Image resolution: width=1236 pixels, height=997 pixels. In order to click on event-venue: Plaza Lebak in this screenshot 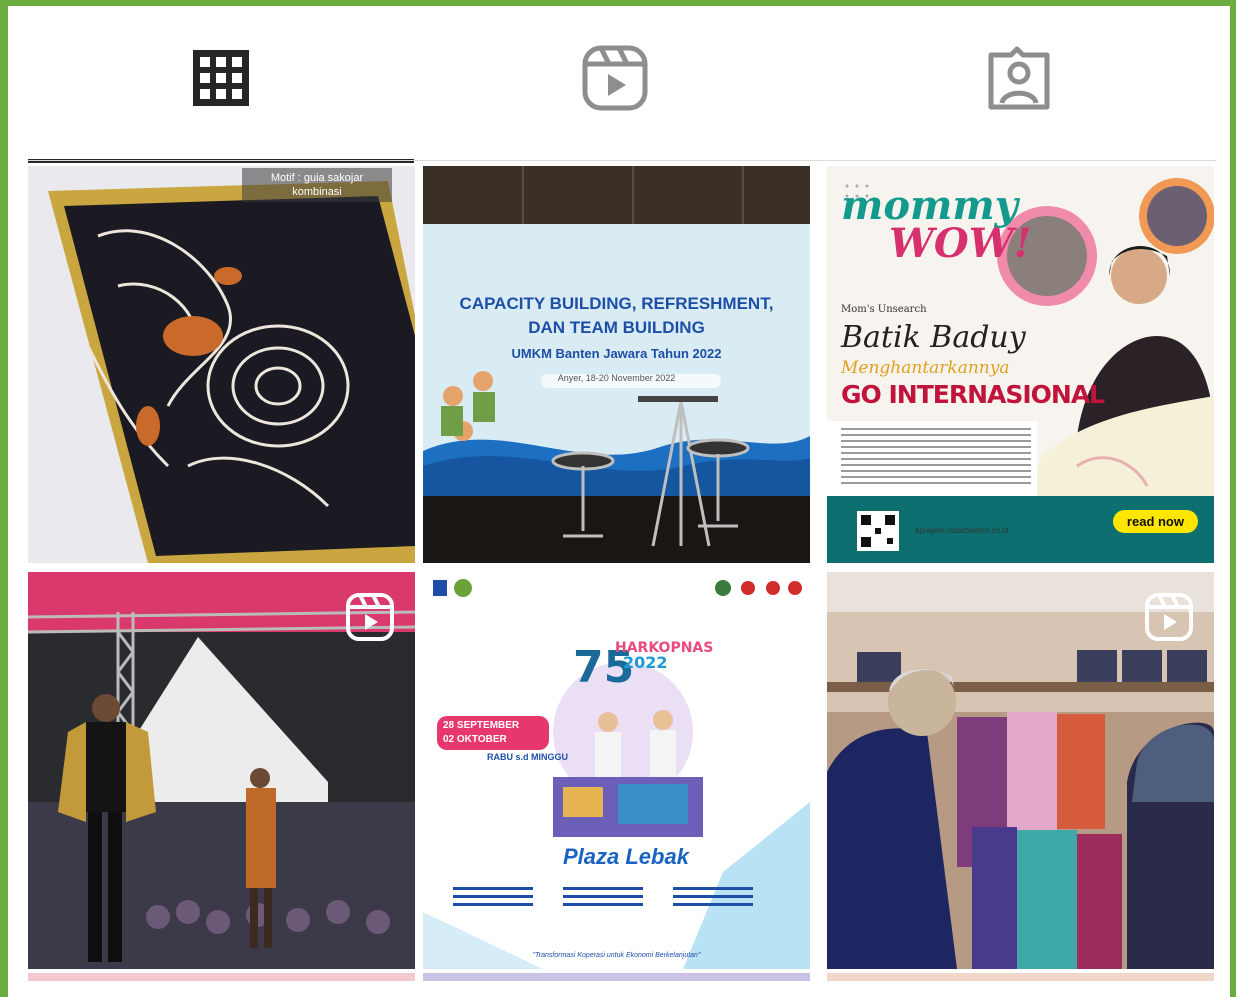, I will do `click(626, 856)`.